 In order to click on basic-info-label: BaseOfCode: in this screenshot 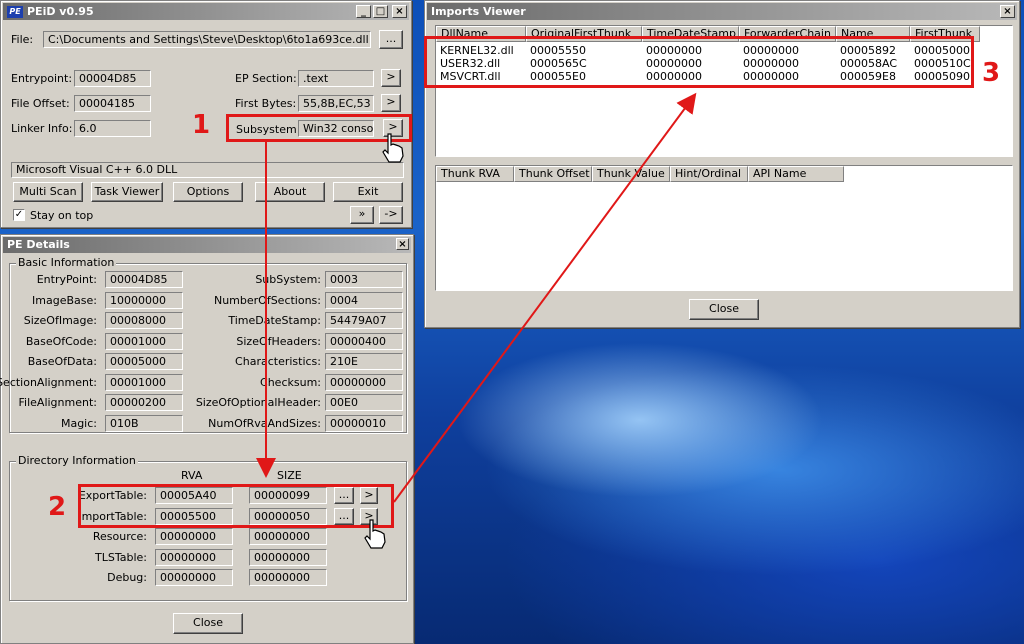, I will do `click(61, 341)`.